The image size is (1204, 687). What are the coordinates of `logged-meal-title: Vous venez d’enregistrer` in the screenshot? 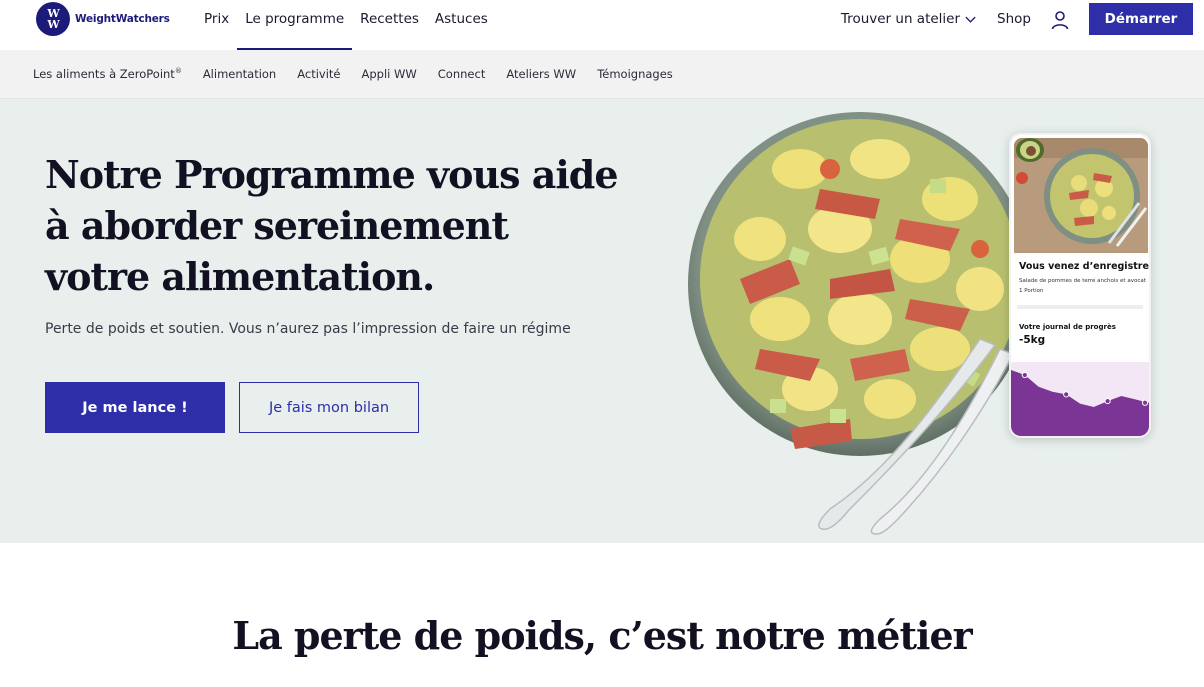 It's located at (1085, 266).